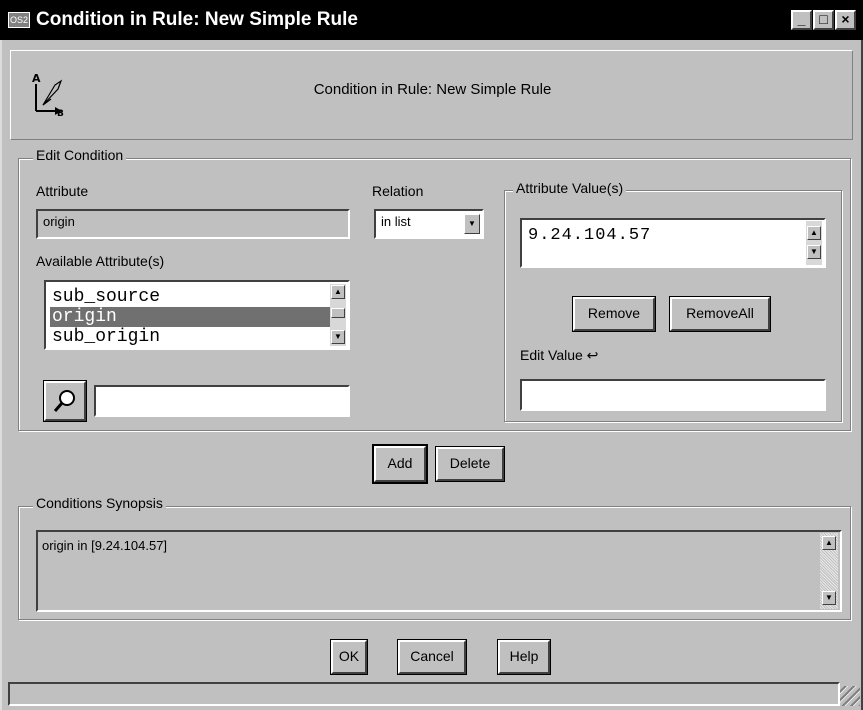 The height and width of the screenshot is (710, 863). I want to click on synopsis-legend: Conditions Synopsis, so click(99, 503).